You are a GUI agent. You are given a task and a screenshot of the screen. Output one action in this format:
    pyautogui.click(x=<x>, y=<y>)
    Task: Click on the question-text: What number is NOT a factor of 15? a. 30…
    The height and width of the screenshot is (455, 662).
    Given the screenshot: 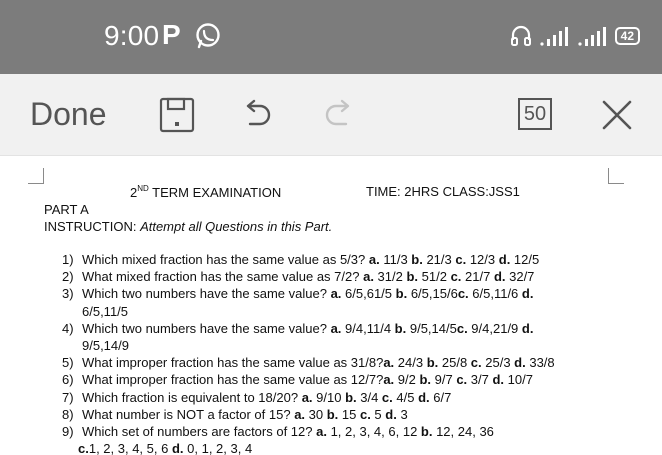 What is the action you would take?
    pyautogui.click(x=245, y=414)
    